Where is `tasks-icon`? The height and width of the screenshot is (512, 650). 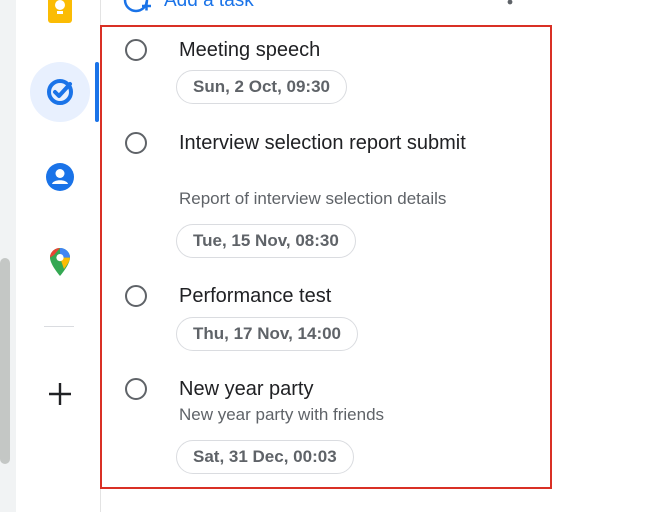
tasks-icon is located at coordinates (60, 92).